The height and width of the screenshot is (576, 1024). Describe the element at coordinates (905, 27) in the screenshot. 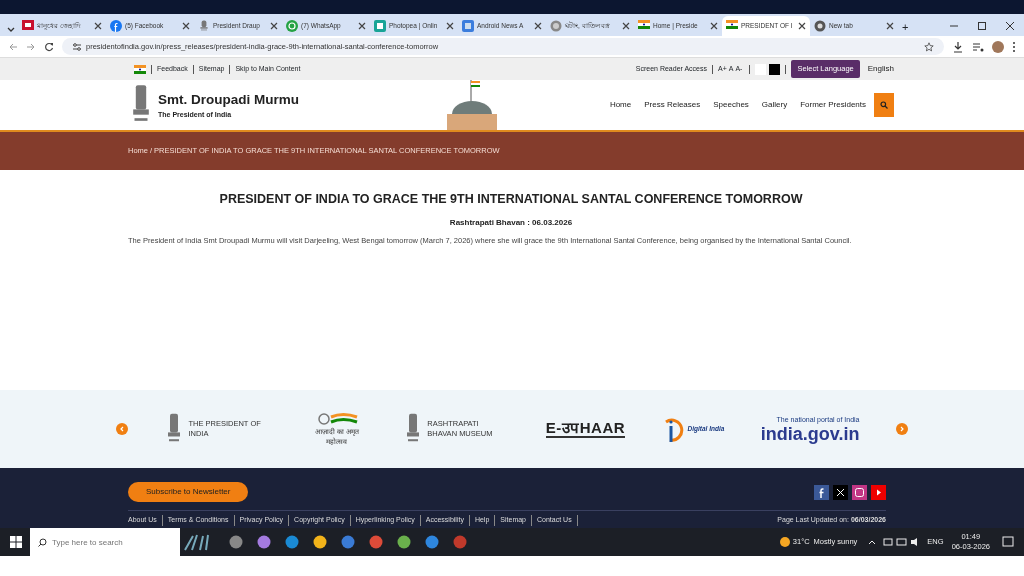

I see `new-tab-button: +` at that location.